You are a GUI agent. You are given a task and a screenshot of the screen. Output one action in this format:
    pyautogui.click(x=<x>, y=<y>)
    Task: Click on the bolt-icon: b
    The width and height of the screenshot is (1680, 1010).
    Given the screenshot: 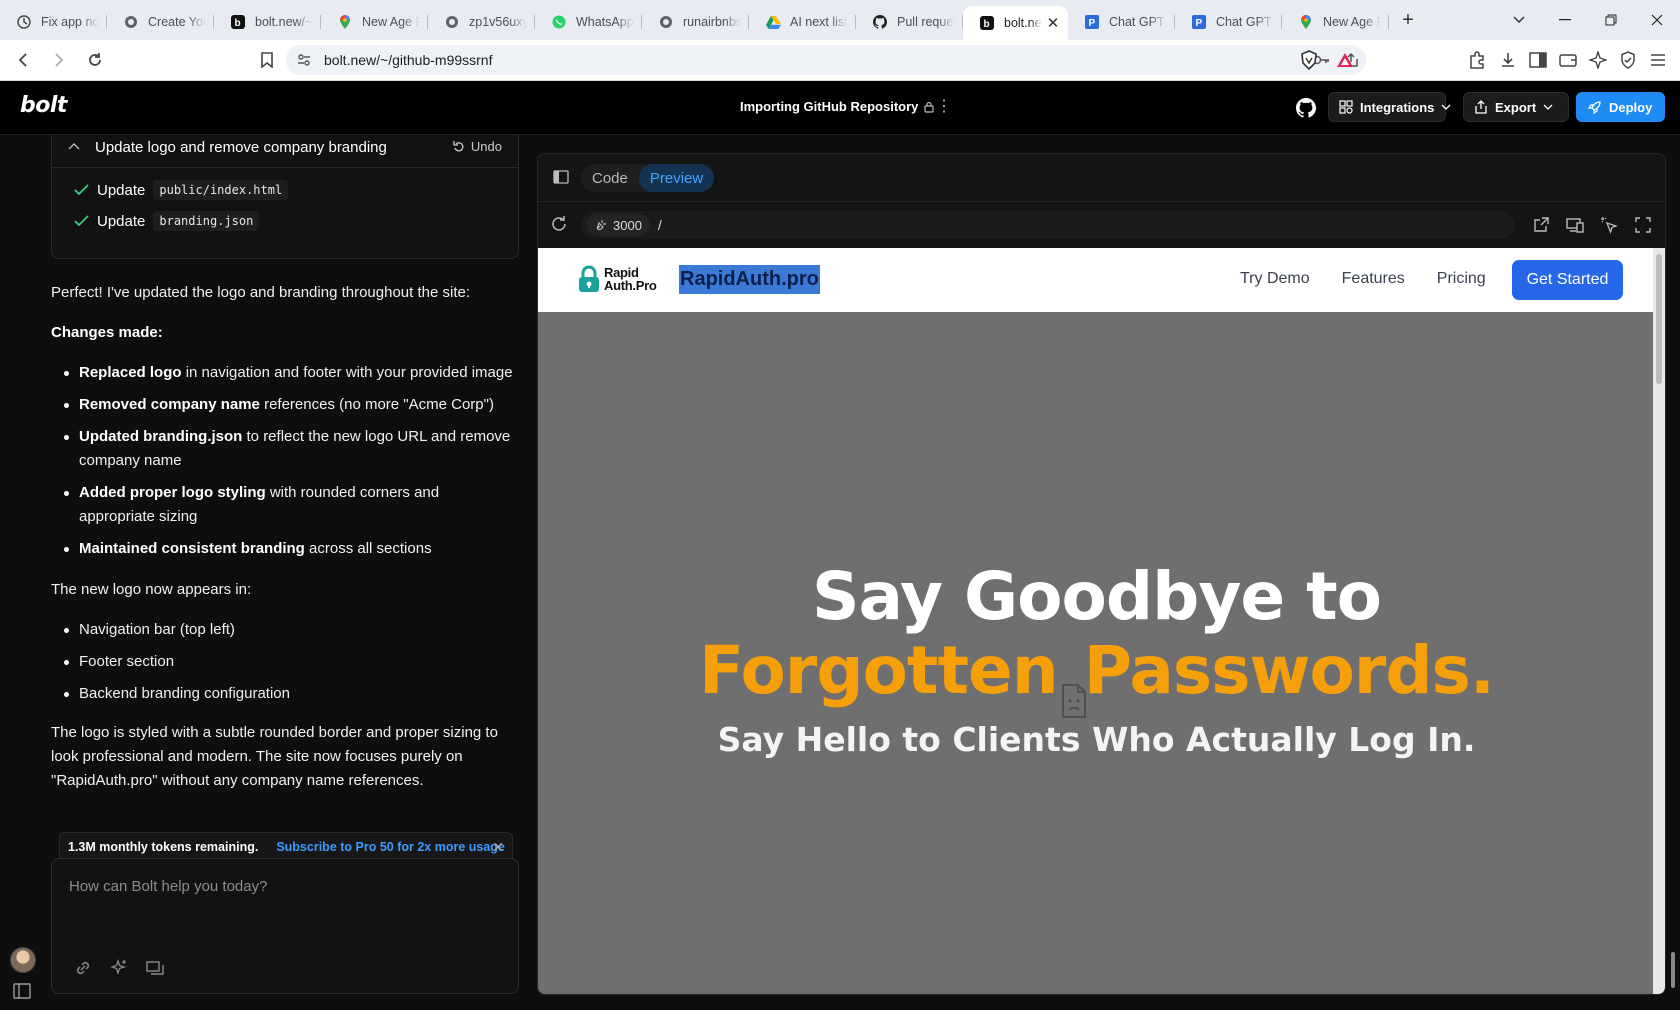 What is the action you would take?
    pyautogui.click(x=238, y=22)
    